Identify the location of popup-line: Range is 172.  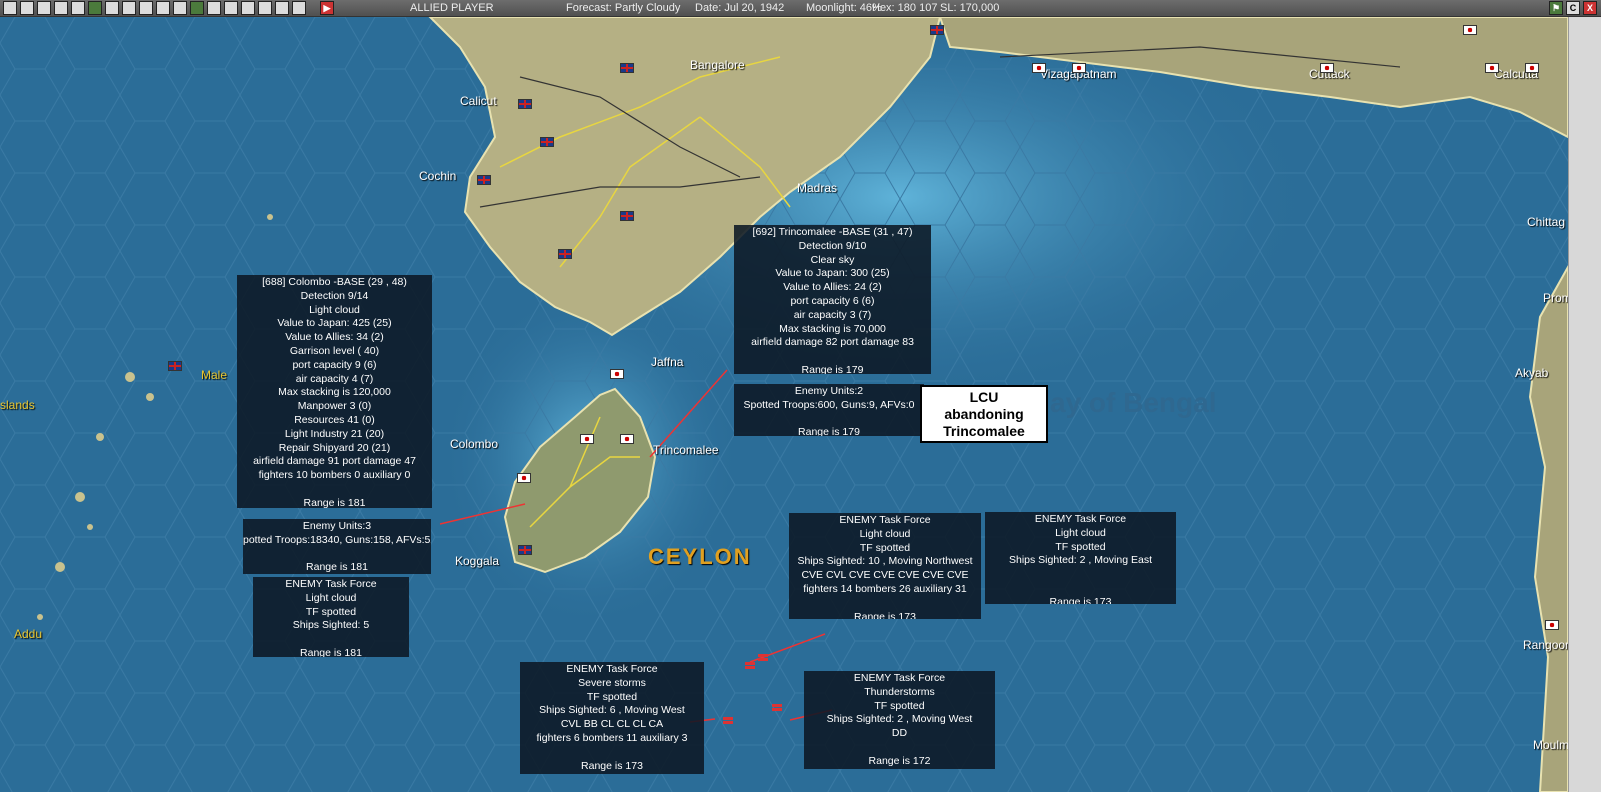
(899, 760).